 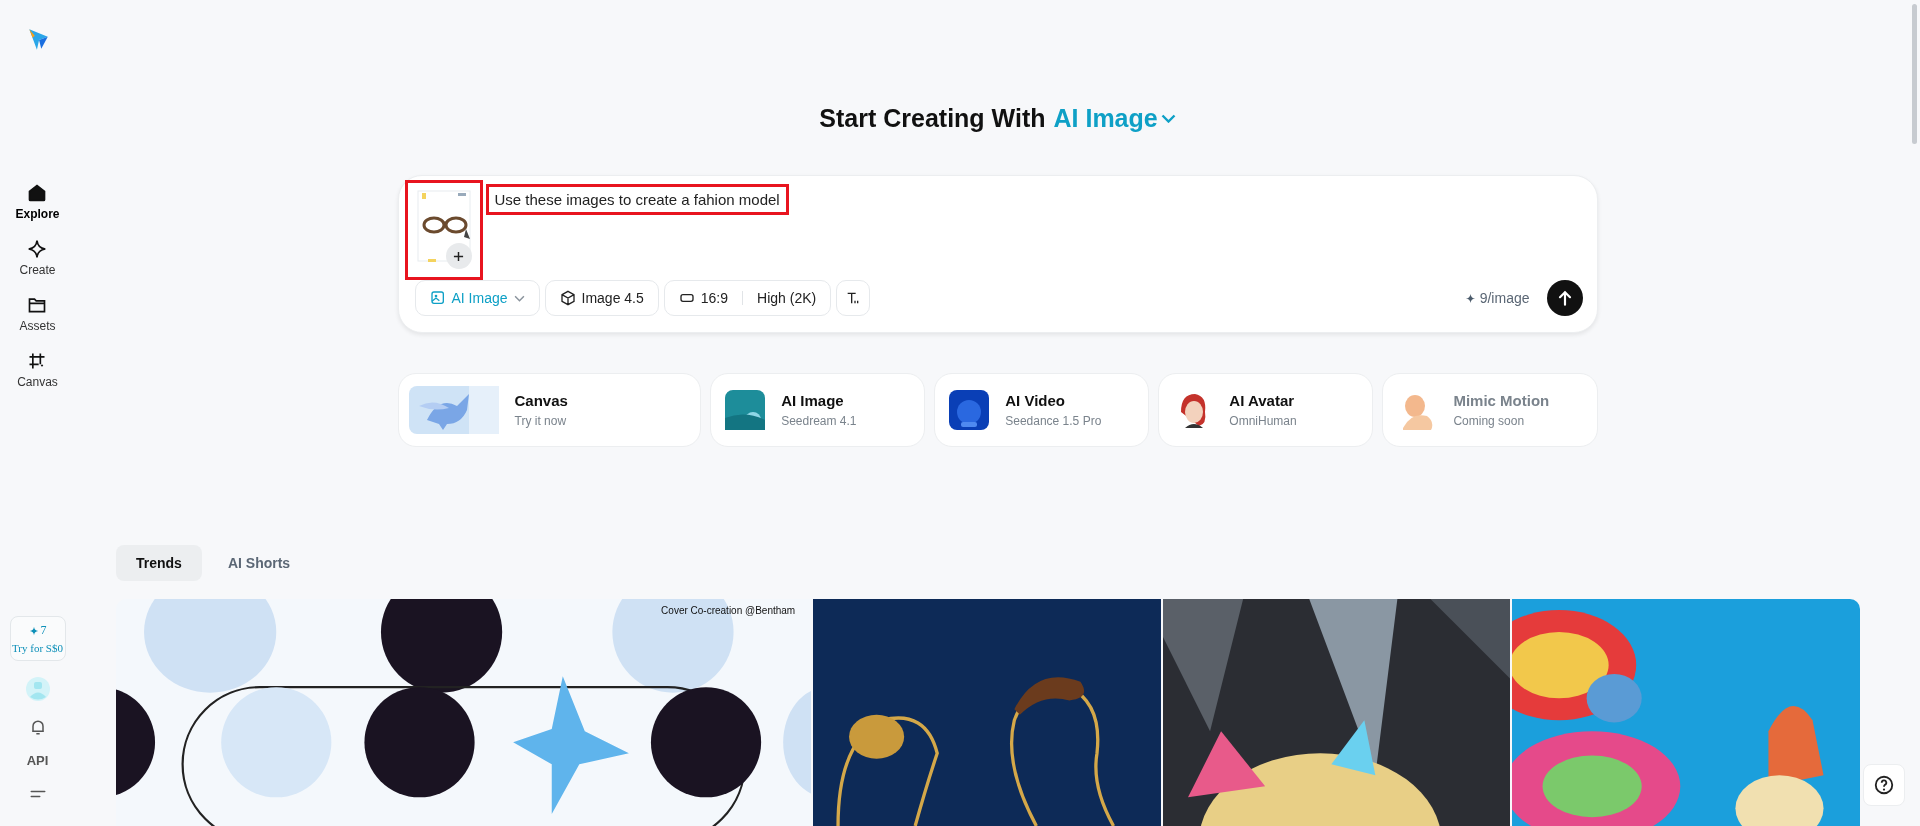 I want to click on card-subtitle: Coming soon, so click(x=1489, y=421).